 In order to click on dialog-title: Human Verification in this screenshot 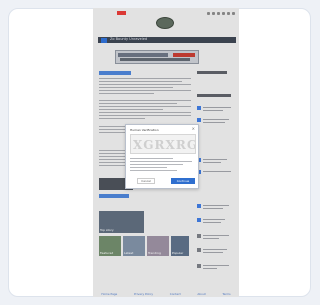, I will do `click(144, 130)`.